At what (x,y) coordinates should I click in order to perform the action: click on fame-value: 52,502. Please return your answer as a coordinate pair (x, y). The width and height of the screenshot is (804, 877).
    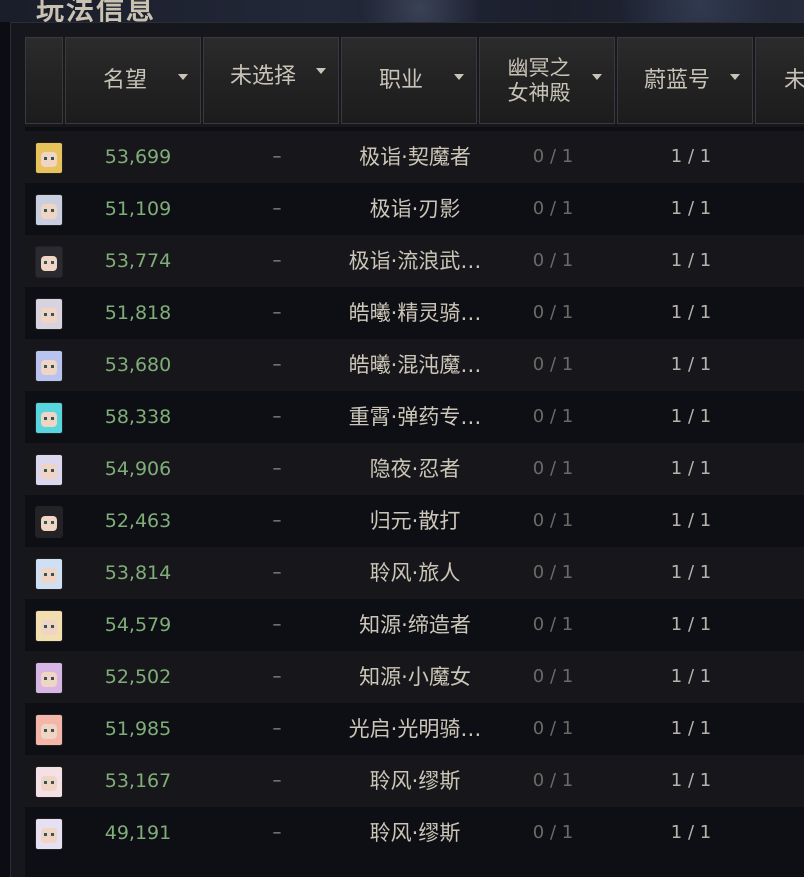
    Looking at the image, I should click on (138, 677).